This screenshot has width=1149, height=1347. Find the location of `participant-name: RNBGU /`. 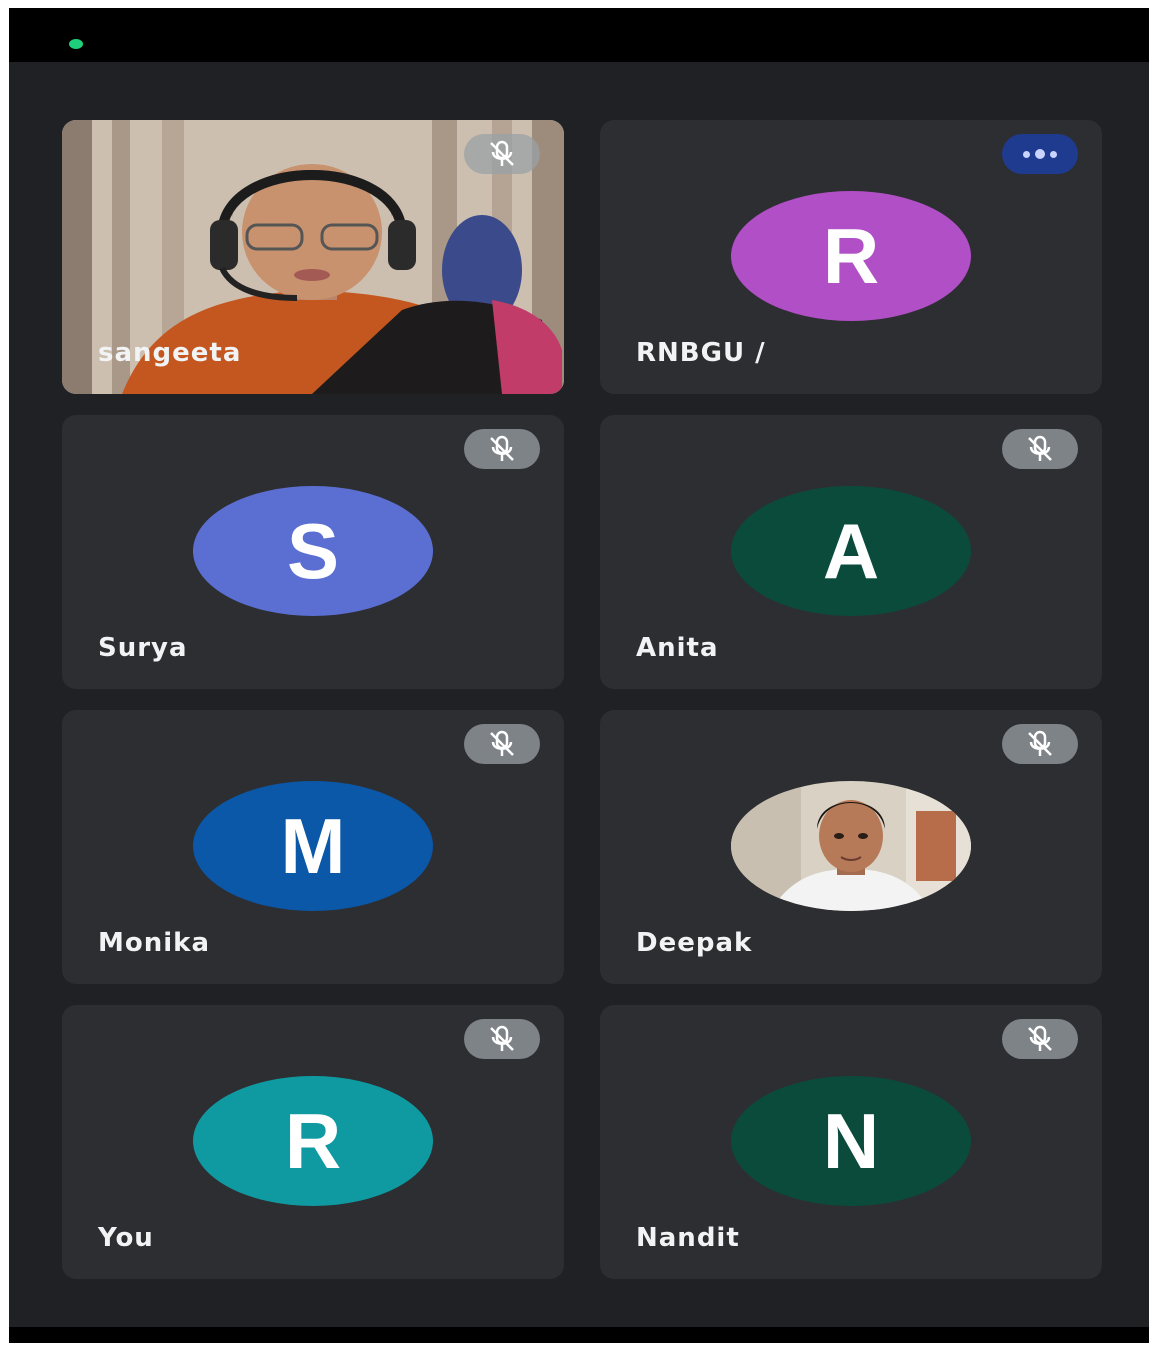

participant-name: RNBGU / is located at coordinates (701, 353).